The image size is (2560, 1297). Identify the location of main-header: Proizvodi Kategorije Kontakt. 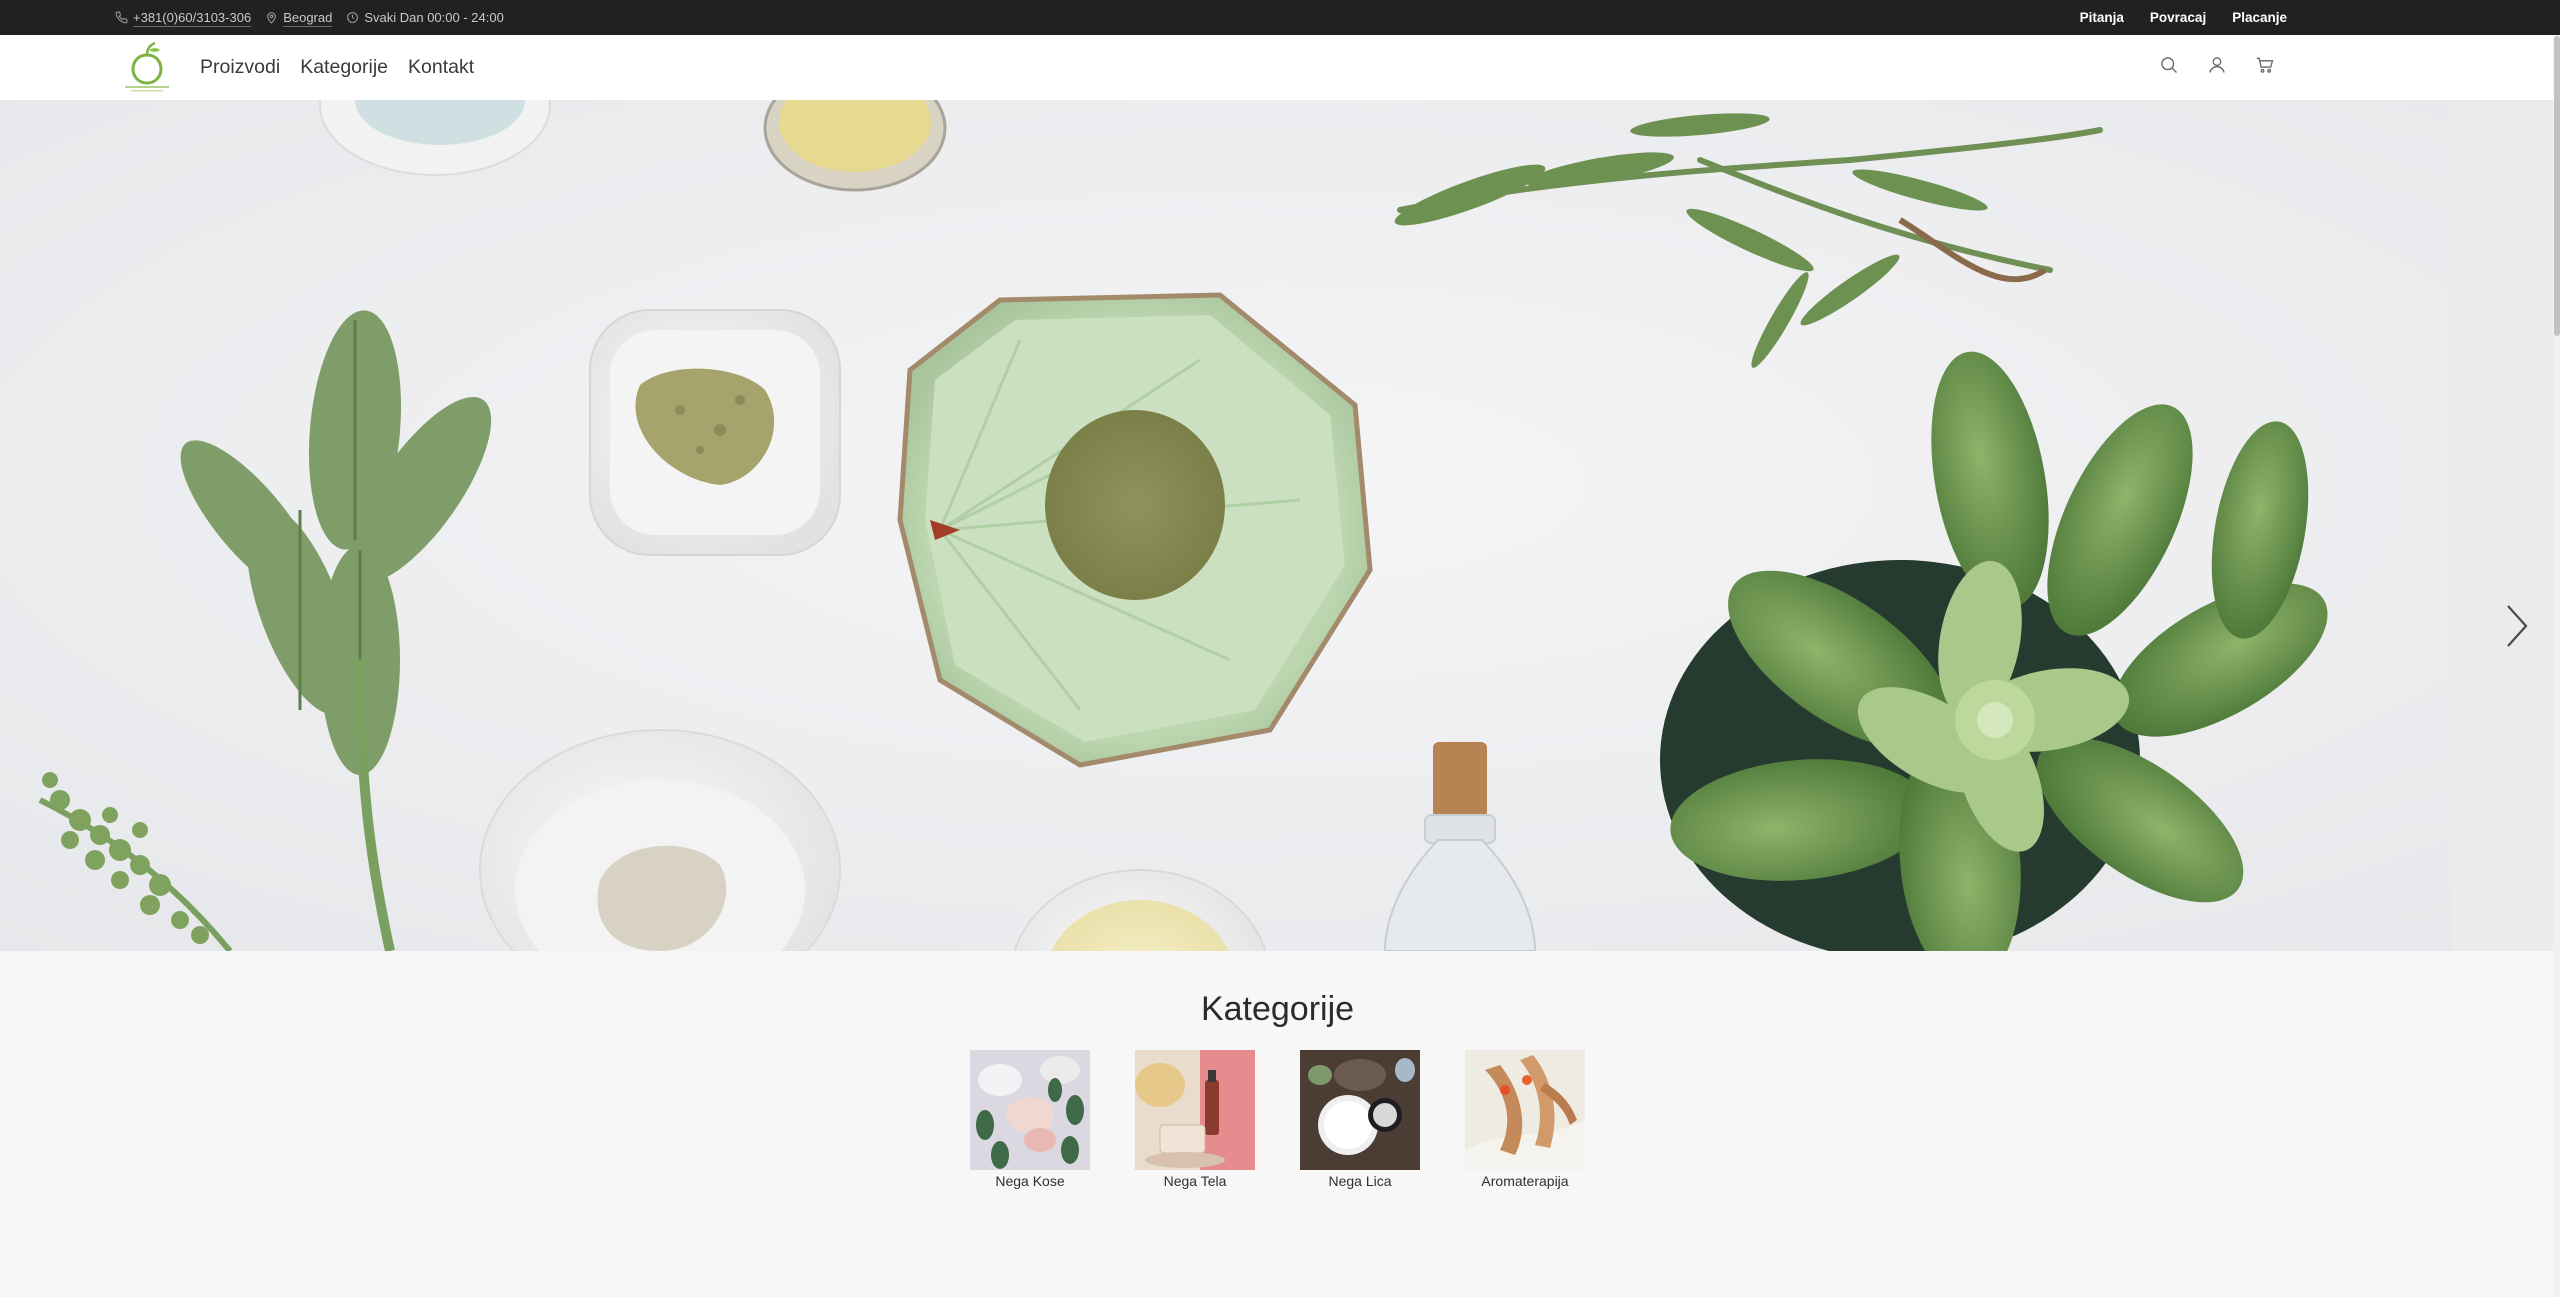
(1277, 68).